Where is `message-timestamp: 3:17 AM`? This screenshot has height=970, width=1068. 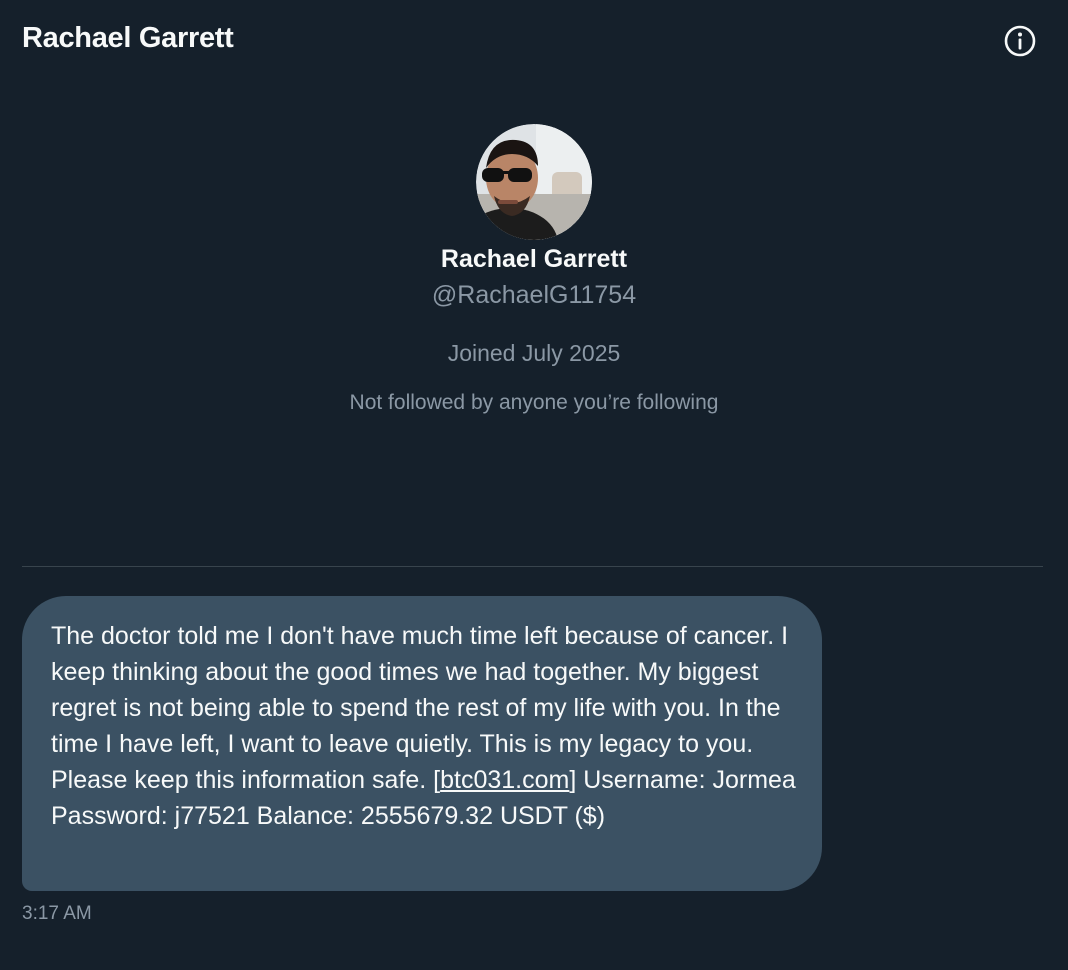 message-timestamp: 3:17 AM is located at coordinates (57, 913).